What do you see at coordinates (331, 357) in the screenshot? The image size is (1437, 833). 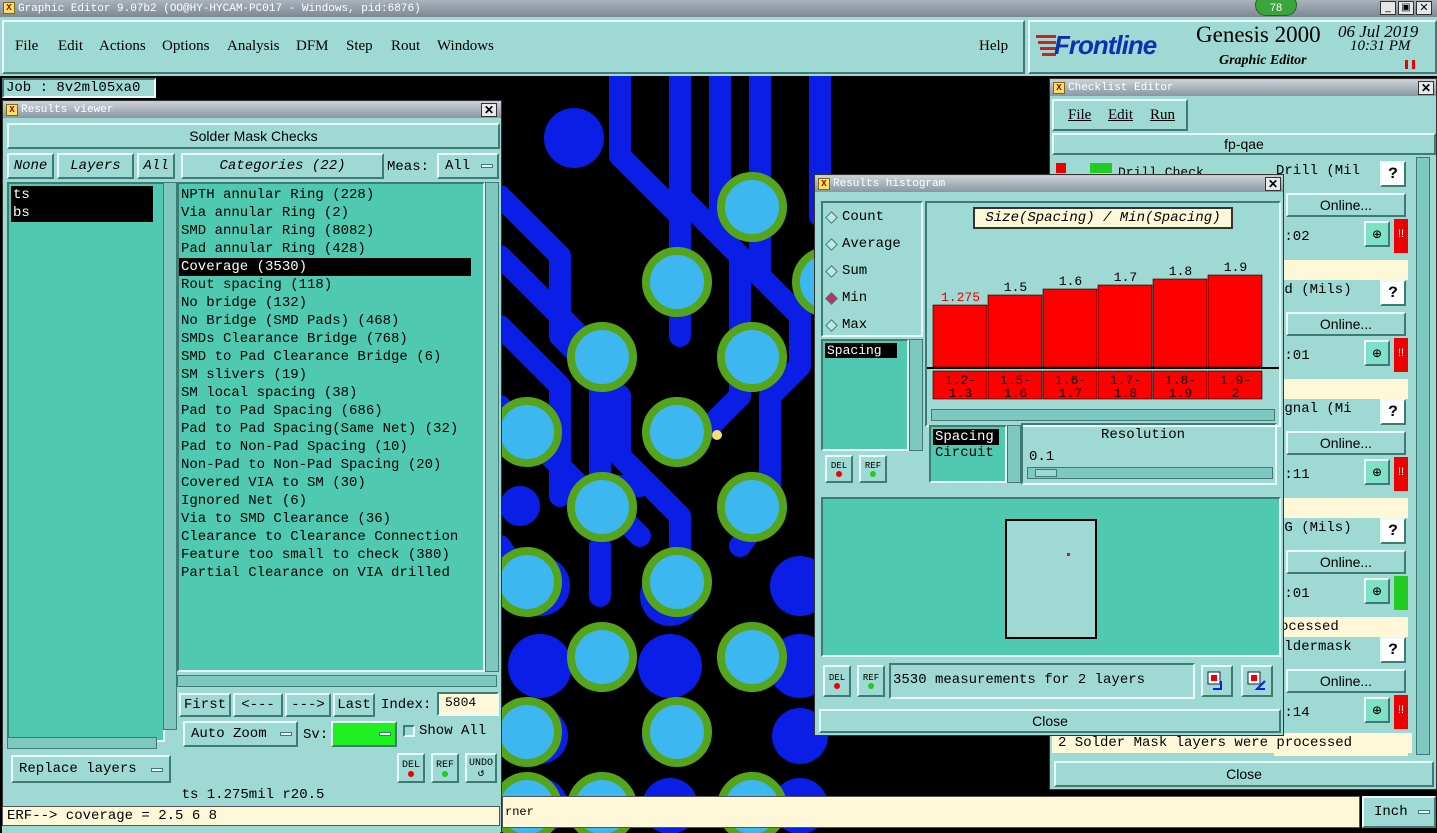 I see `category-item: SMD to Pad Clearance Bridge (6)` at bounding box center [331, 357].